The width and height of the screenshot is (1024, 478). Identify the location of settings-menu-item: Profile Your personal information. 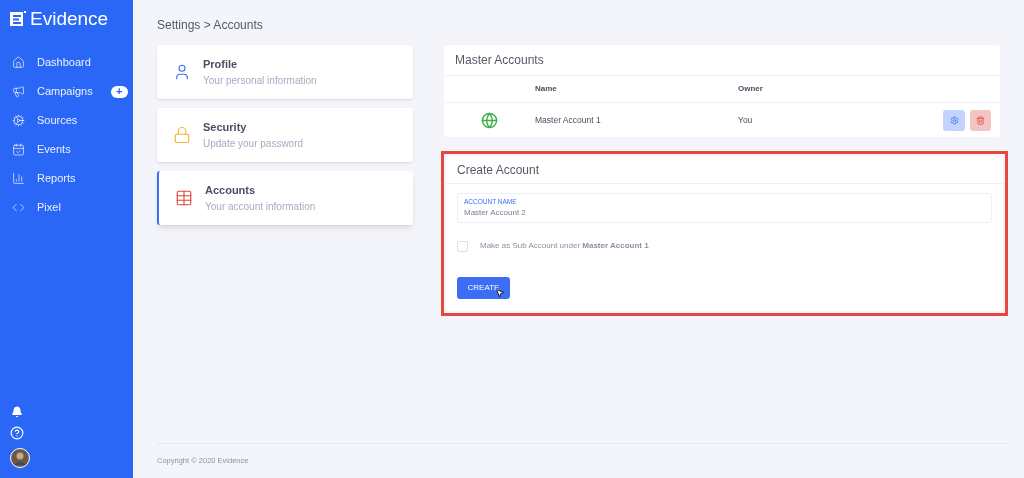
(285, 72).